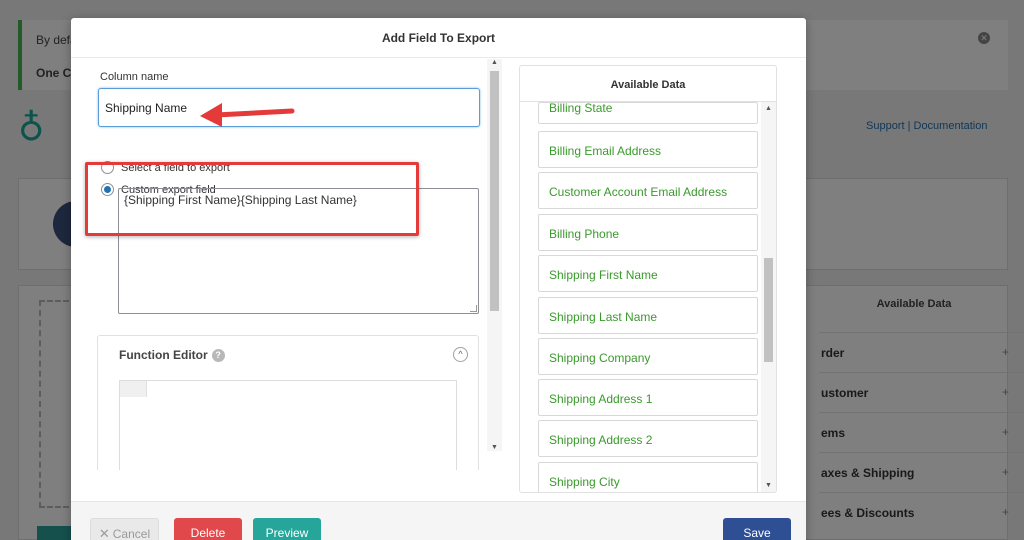  I want to click on list-item: Shipping City, so click(648, 477).